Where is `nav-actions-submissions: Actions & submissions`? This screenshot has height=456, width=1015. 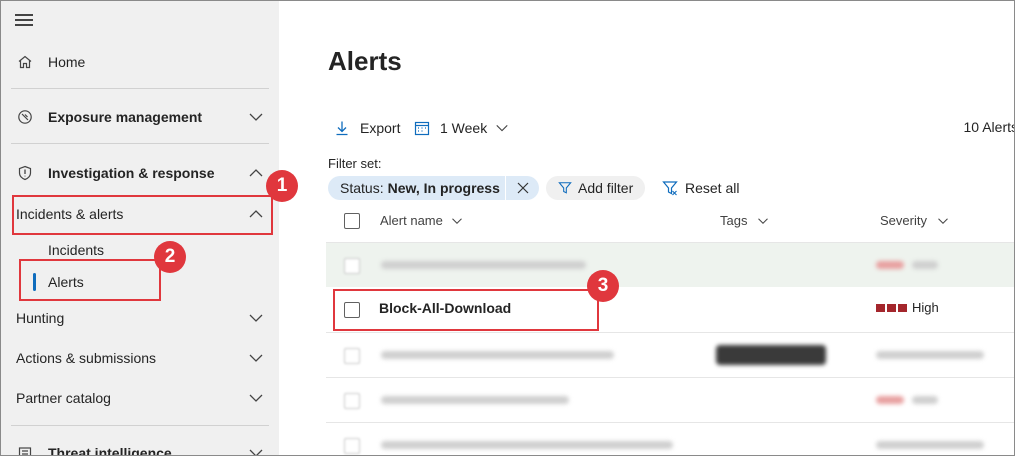 nav-actions-submissions: Actions & submissions is located at coordinates (140, 358).